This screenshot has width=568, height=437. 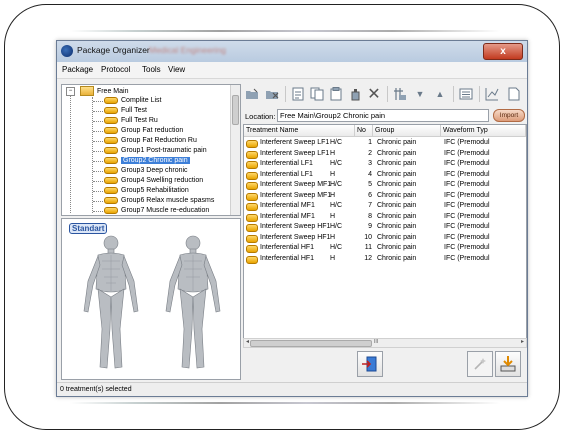 What do you see at coordinates (141, 100) in the screenshot?
I see `tree-item-label: Complite List` at bounding box center [141, 100].